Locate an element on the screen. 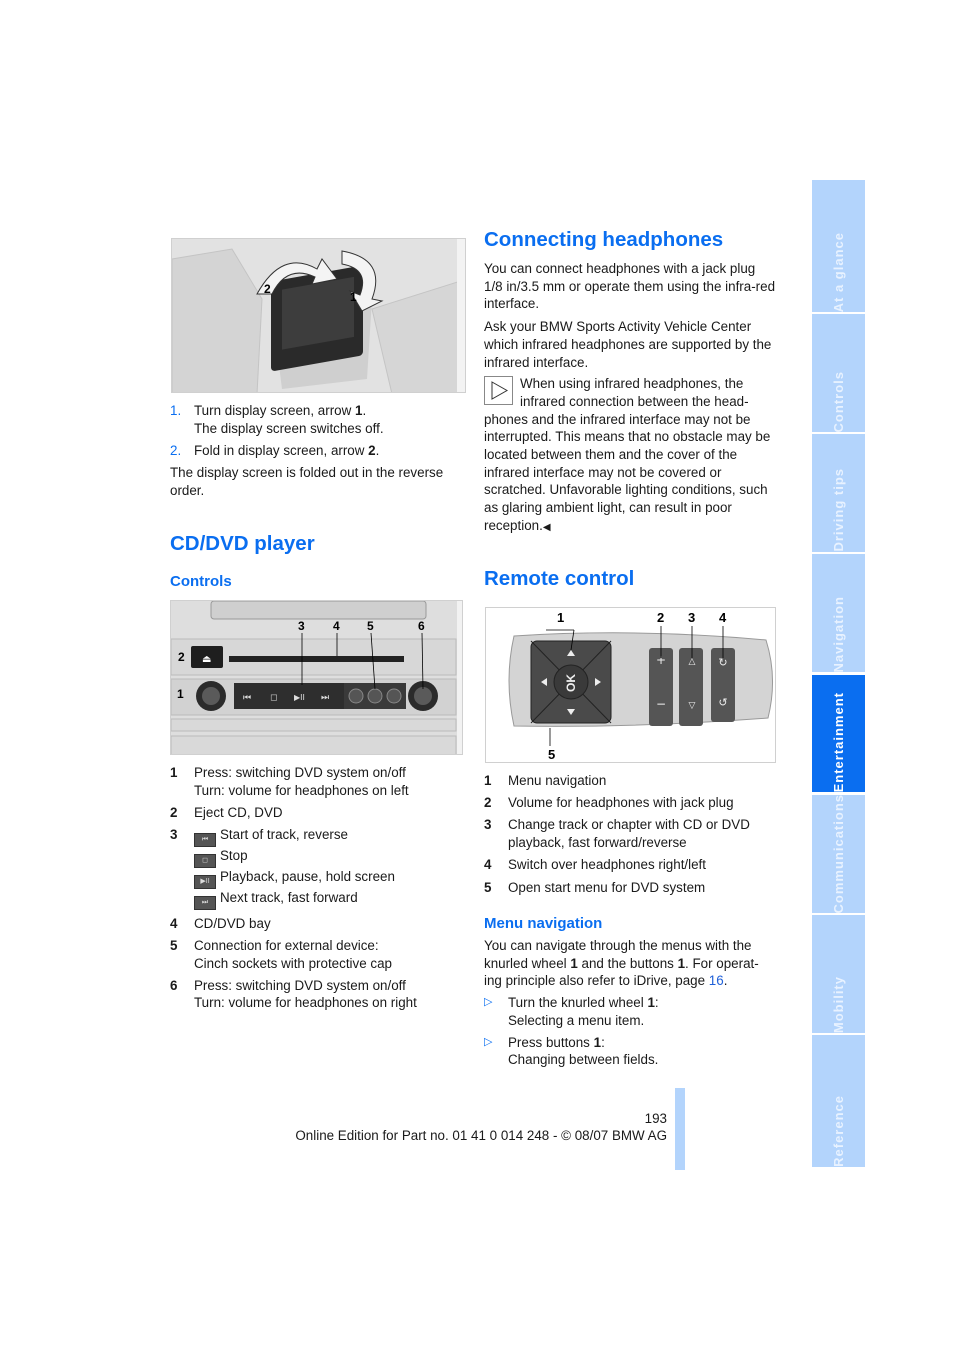 This screenshot has height=1350, width=954. callout-2: 2 is located at coordinates (660, 617).